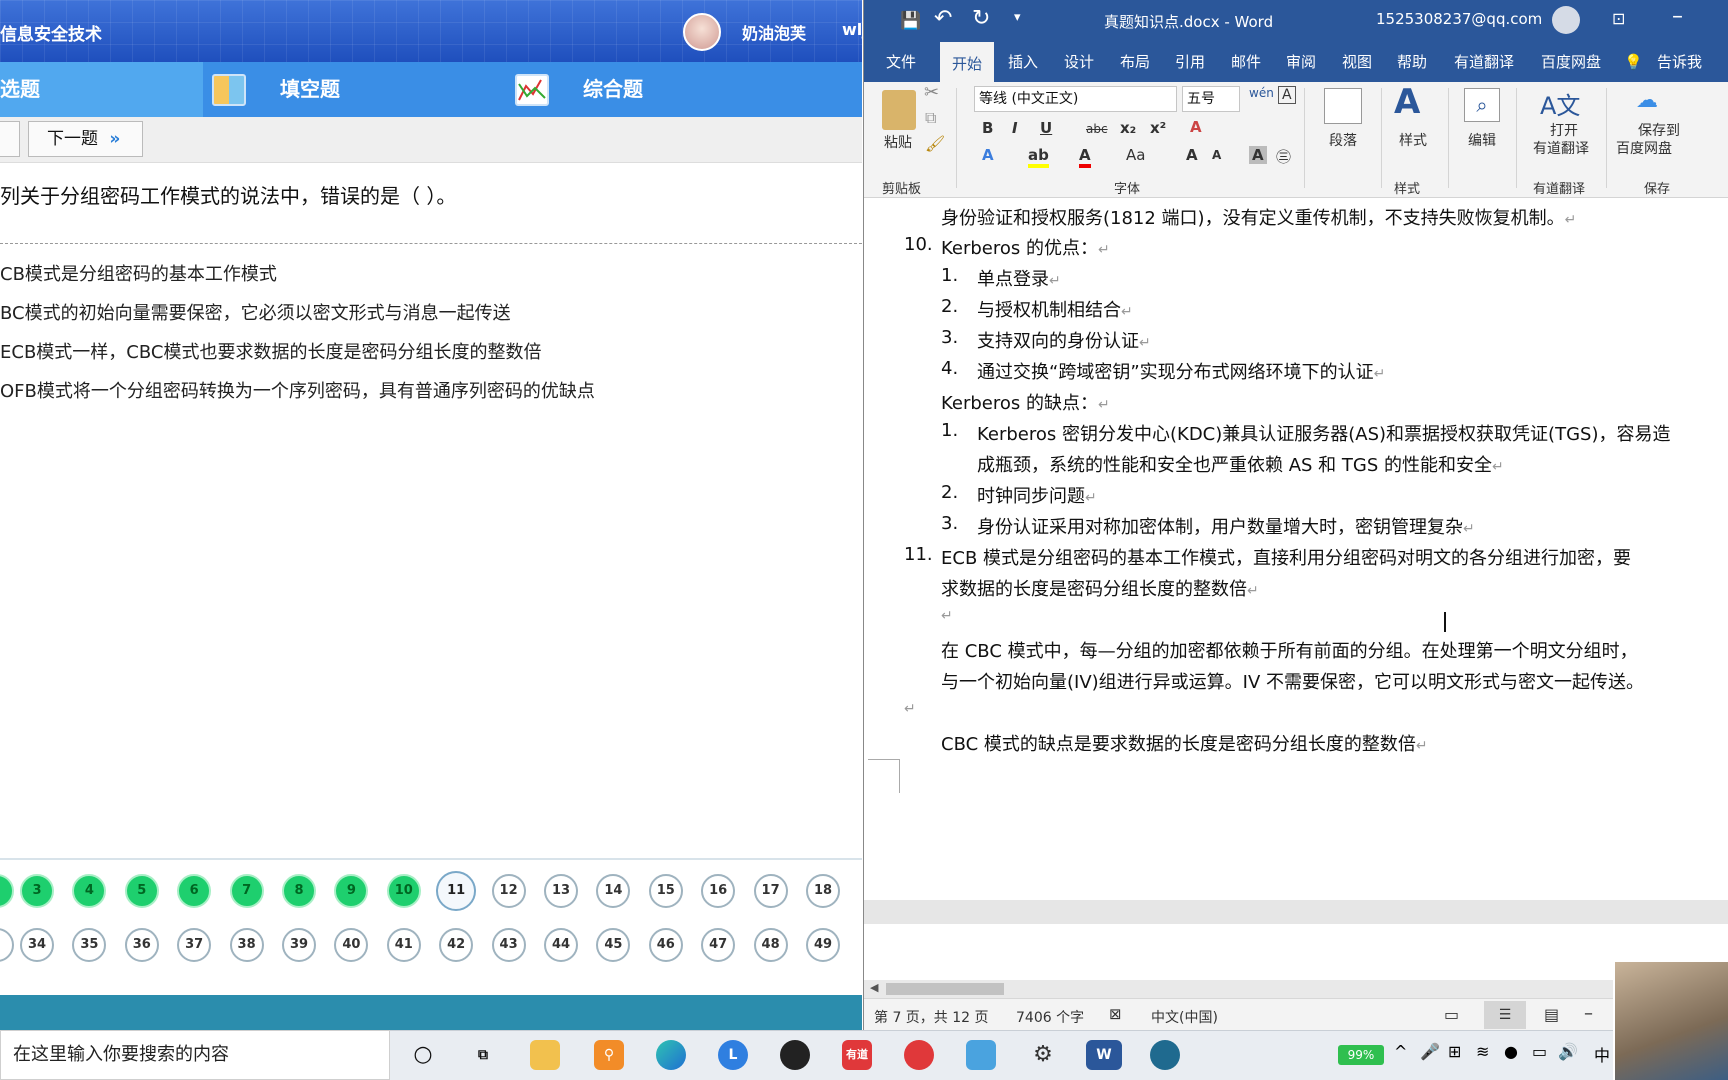 This screenshot has width=1728, height=1080. What do you see at coordinates (931, 1017) in the screenshot?
I see `page-count: 第 7 页，共 12 页` at bounding box center [931, 1017].